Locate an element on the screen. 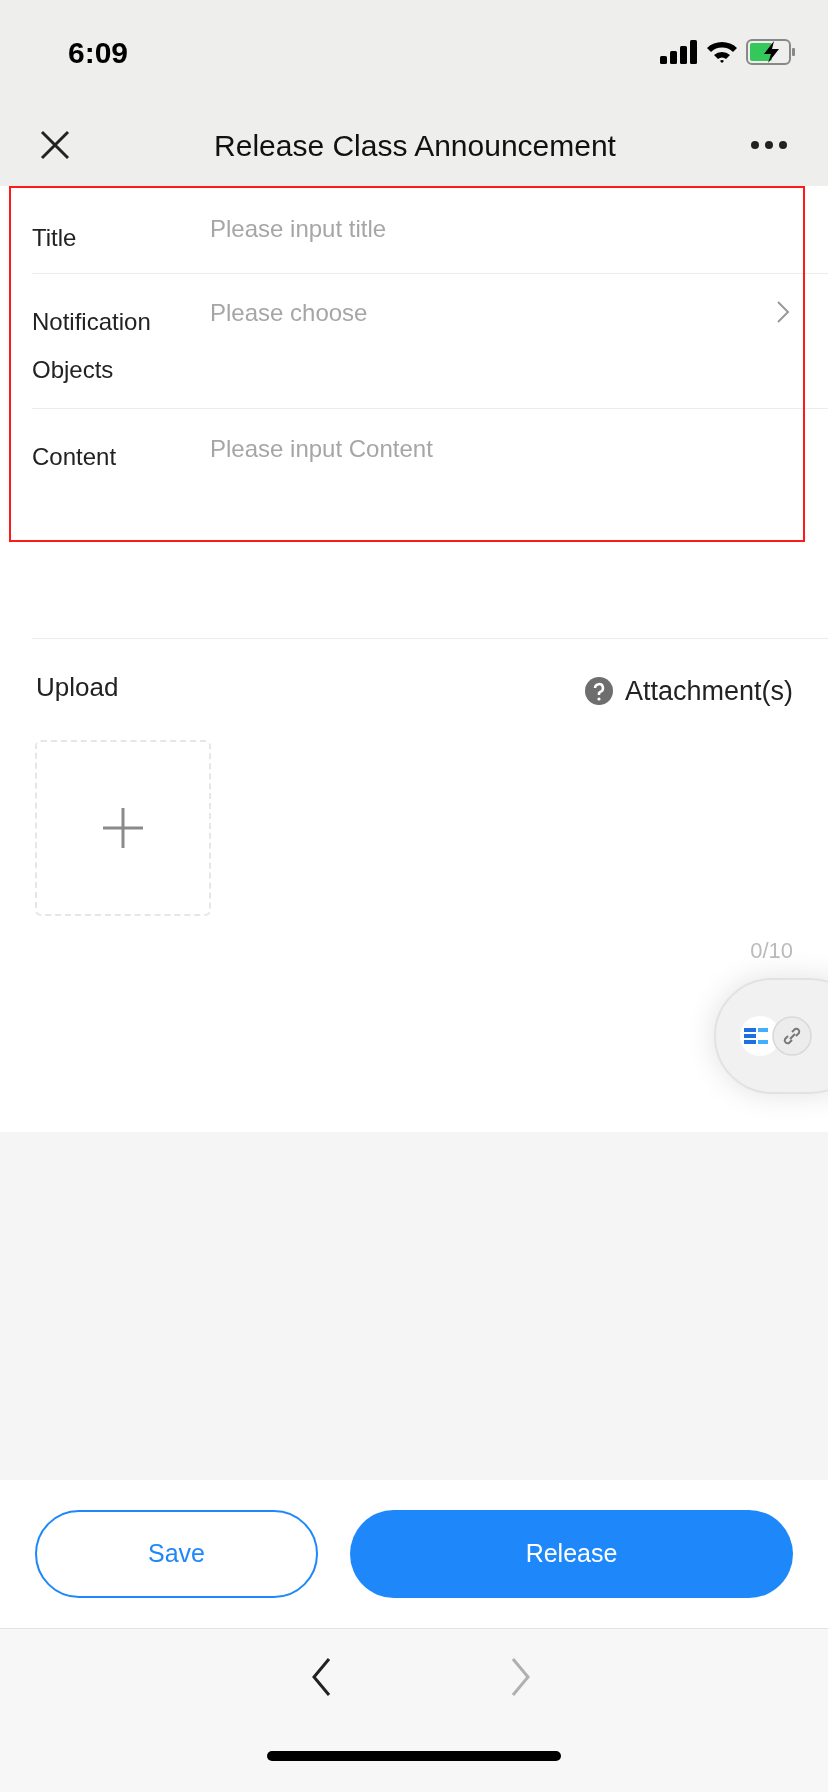 The height and width of the screenshot is (1792, 828). content-field: Please input Content is located at coordinates (519, 469).